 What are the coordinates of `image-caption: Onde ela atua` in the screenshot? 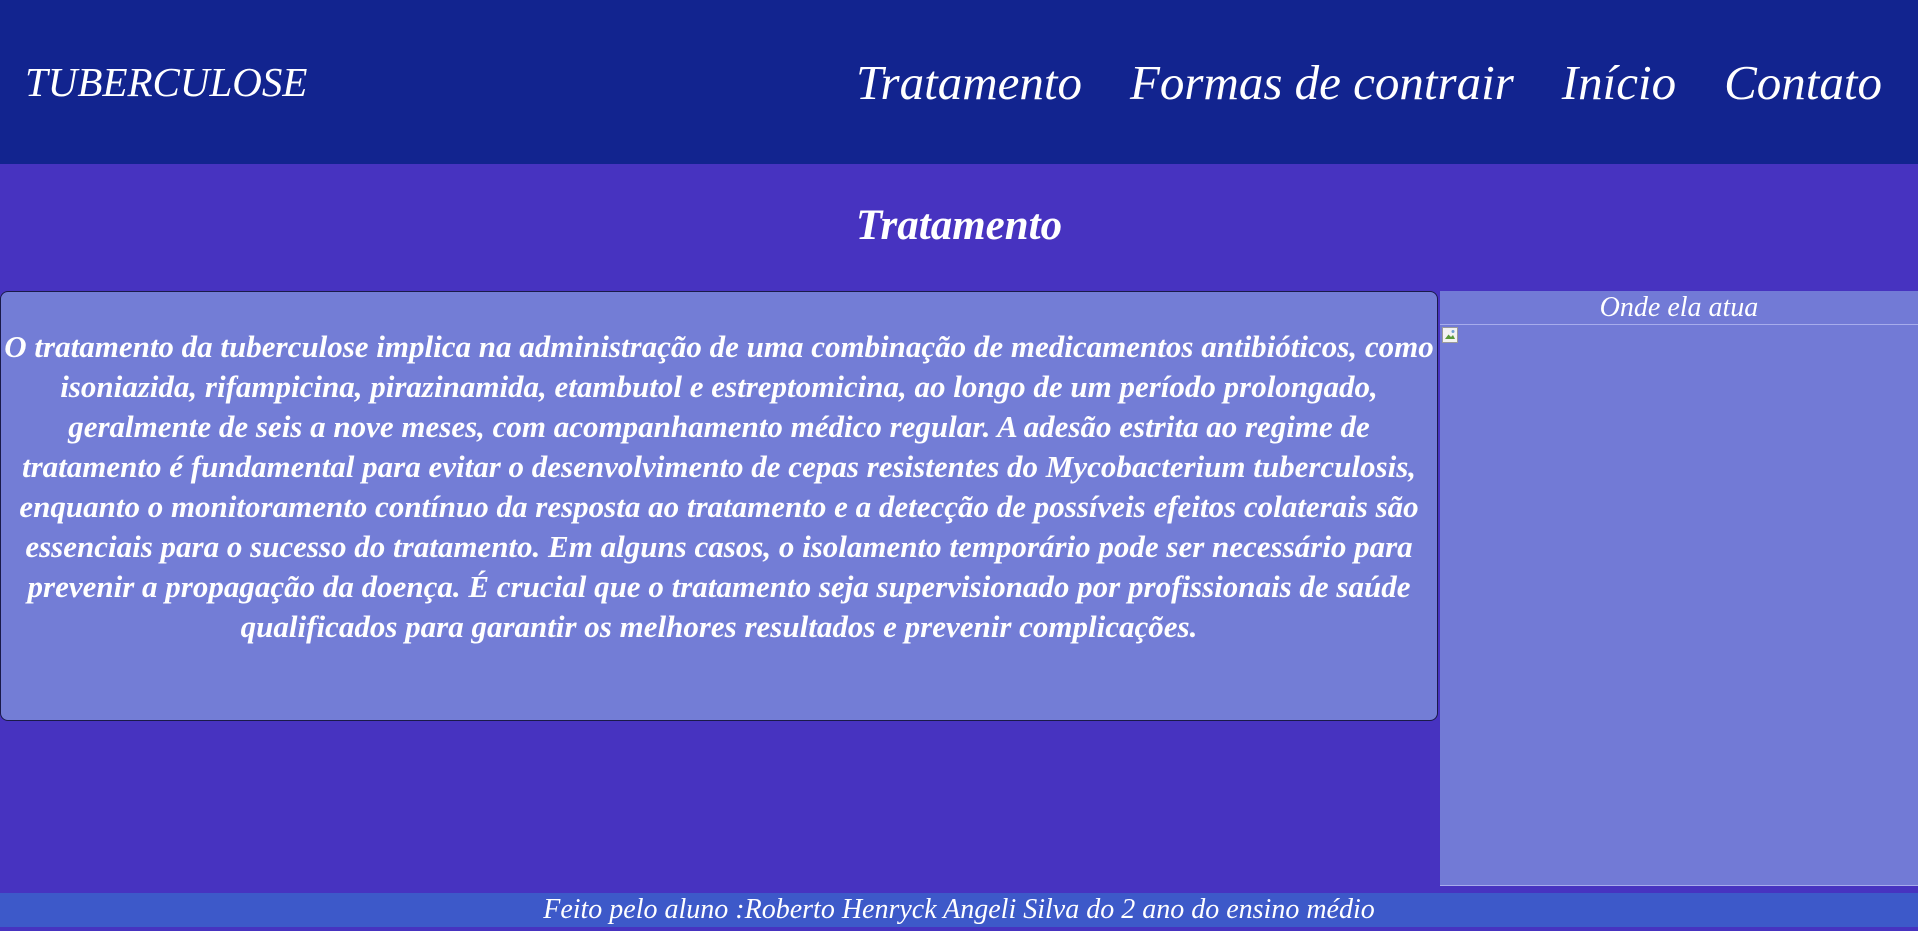 It's located at (1679, 308).